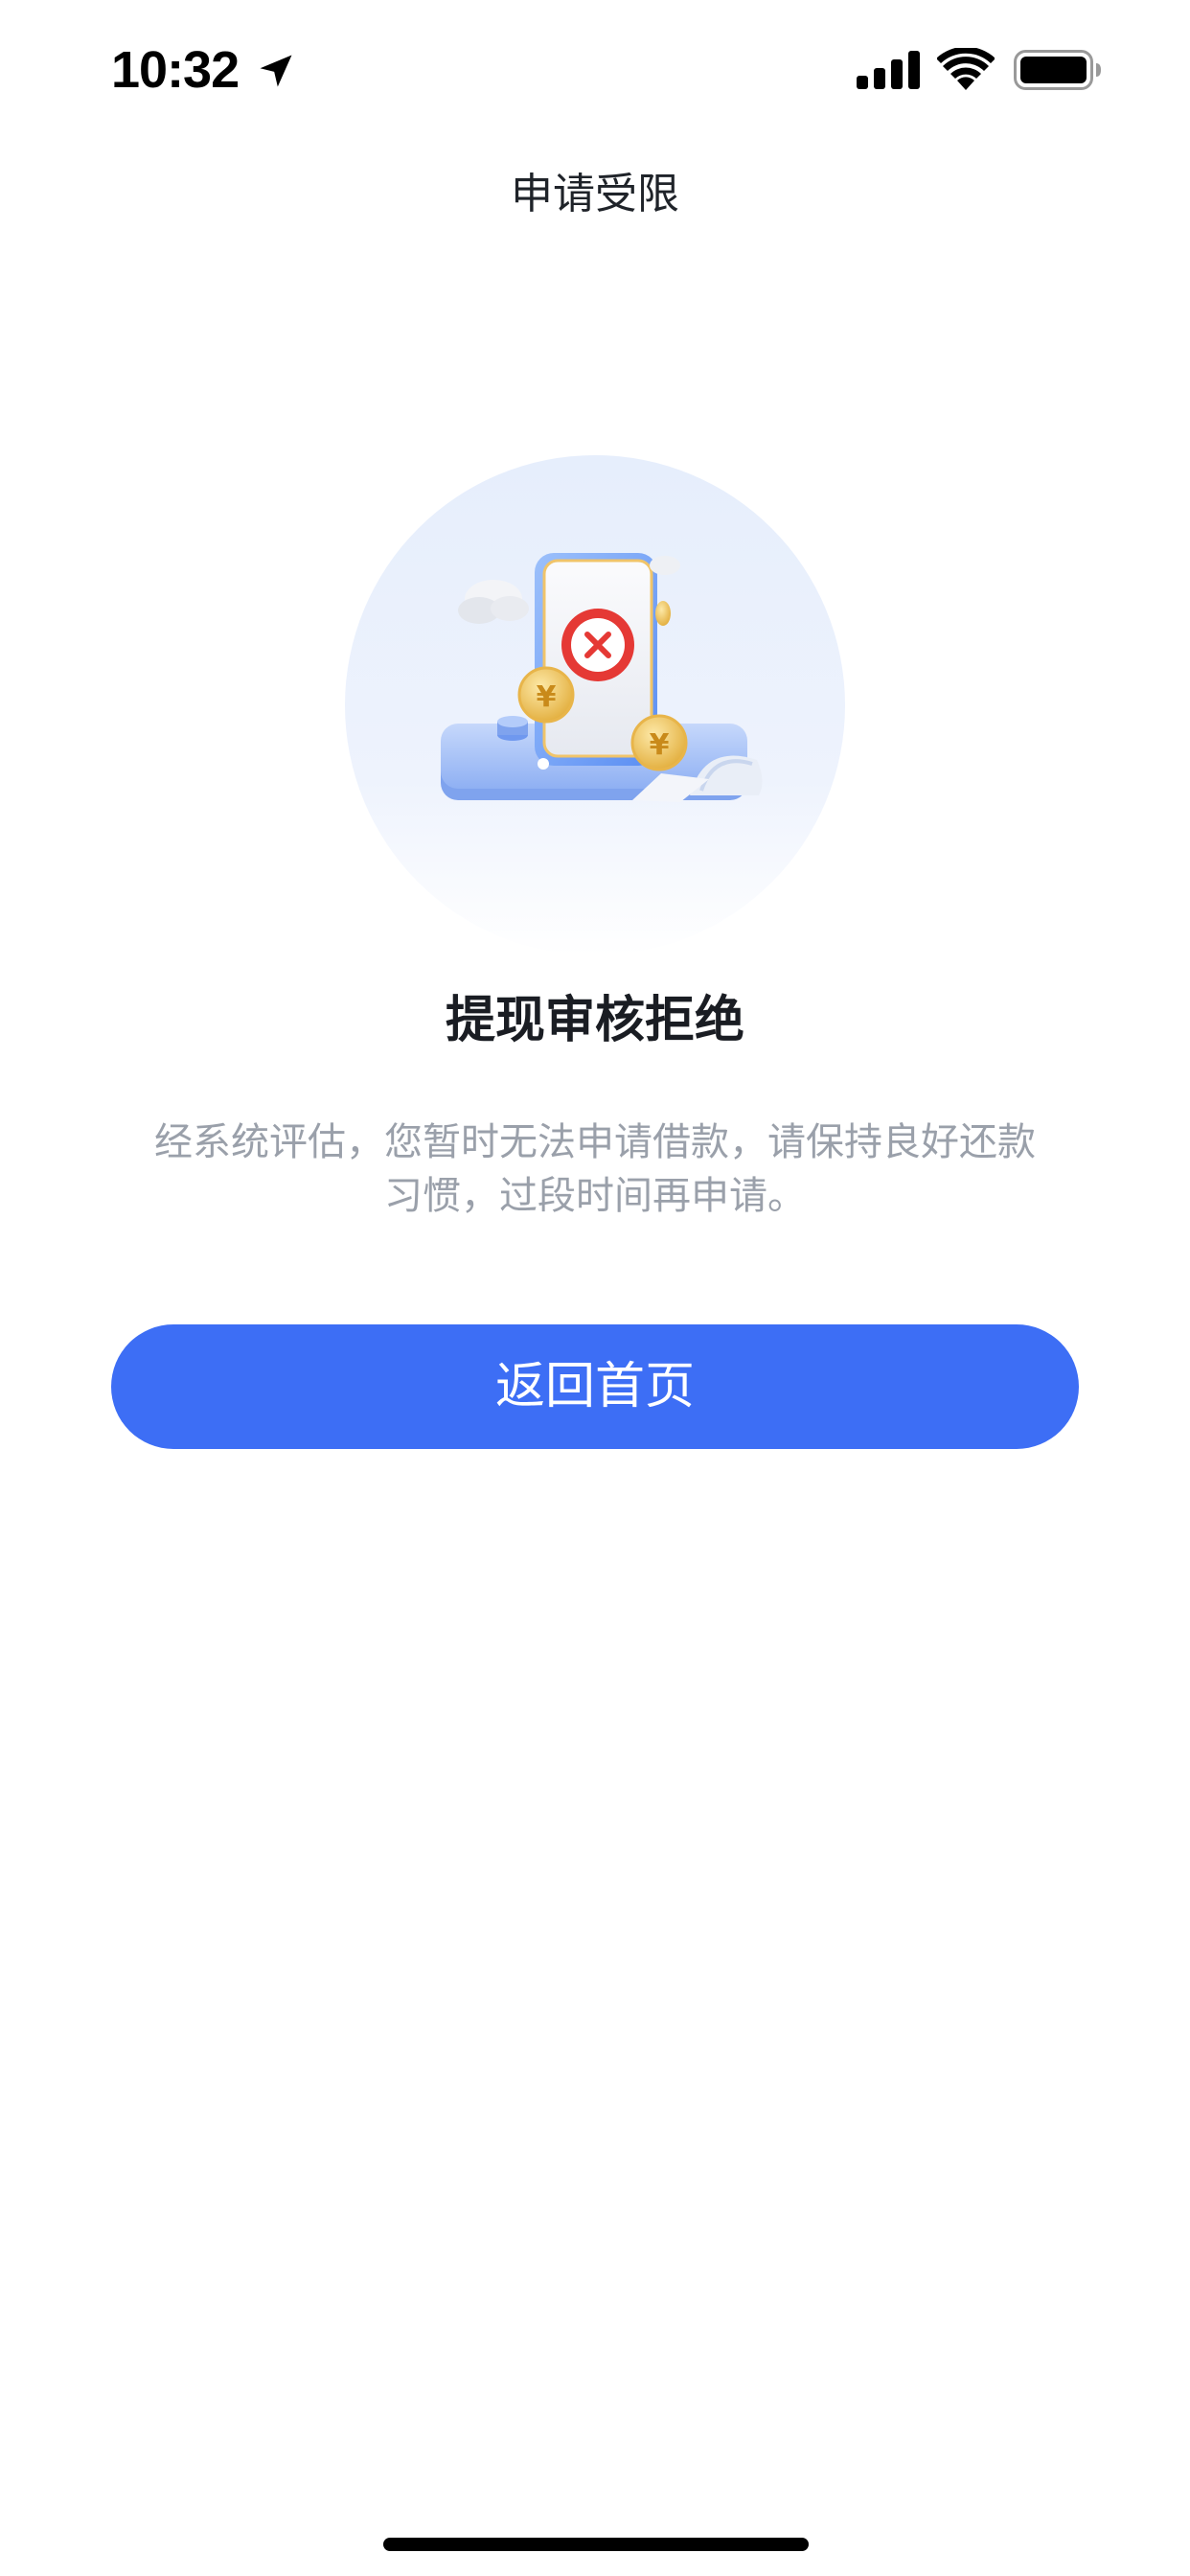 The height and width of the screenshot is (2576, 1190). I want to click on rejected-application-illustration: ¥ ¥, so click(595, 705).